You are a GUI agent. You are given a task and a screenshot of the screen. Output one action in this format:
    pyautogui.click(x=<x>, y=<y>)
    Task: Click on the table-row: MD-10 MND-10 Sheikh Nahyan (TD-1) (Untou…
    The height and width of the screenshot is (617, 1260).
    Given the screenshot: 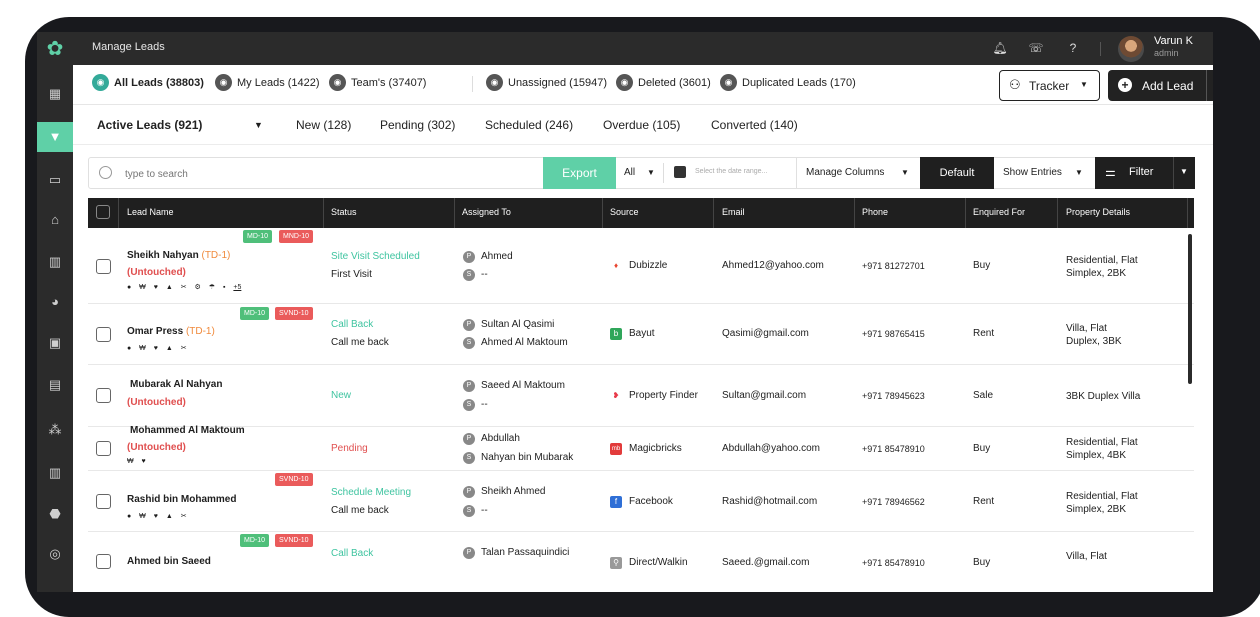 What is the action you would take?
    pyautogui.click(x=641, y=266)
    